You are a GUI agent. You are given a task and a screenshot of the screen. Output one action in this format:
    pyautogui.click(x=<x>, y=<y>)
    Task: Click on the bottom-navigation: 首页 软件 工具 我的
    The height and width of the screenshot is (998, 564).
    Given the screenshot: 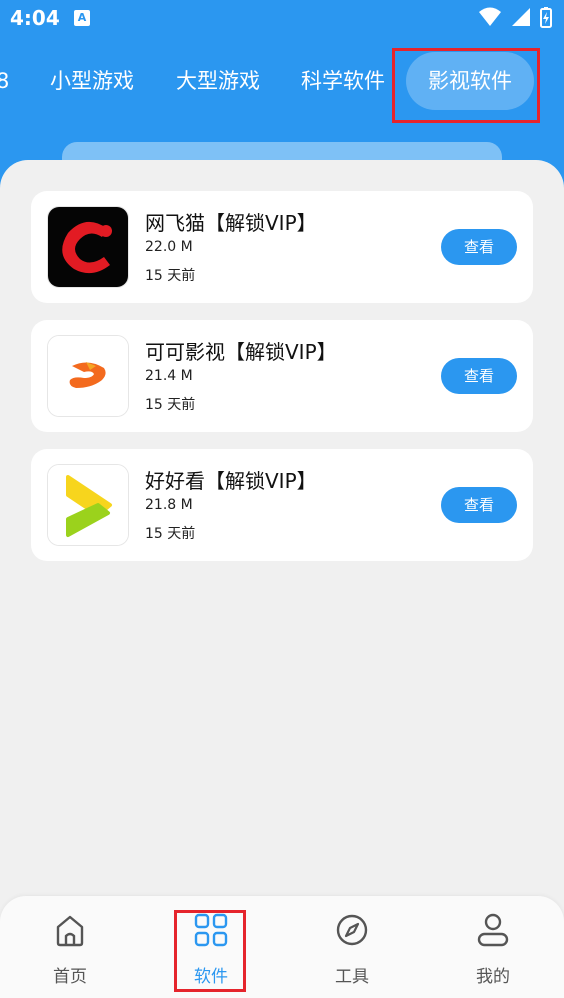 What is the action you would take?
    pyautogui.click(x=282, y=947)
    